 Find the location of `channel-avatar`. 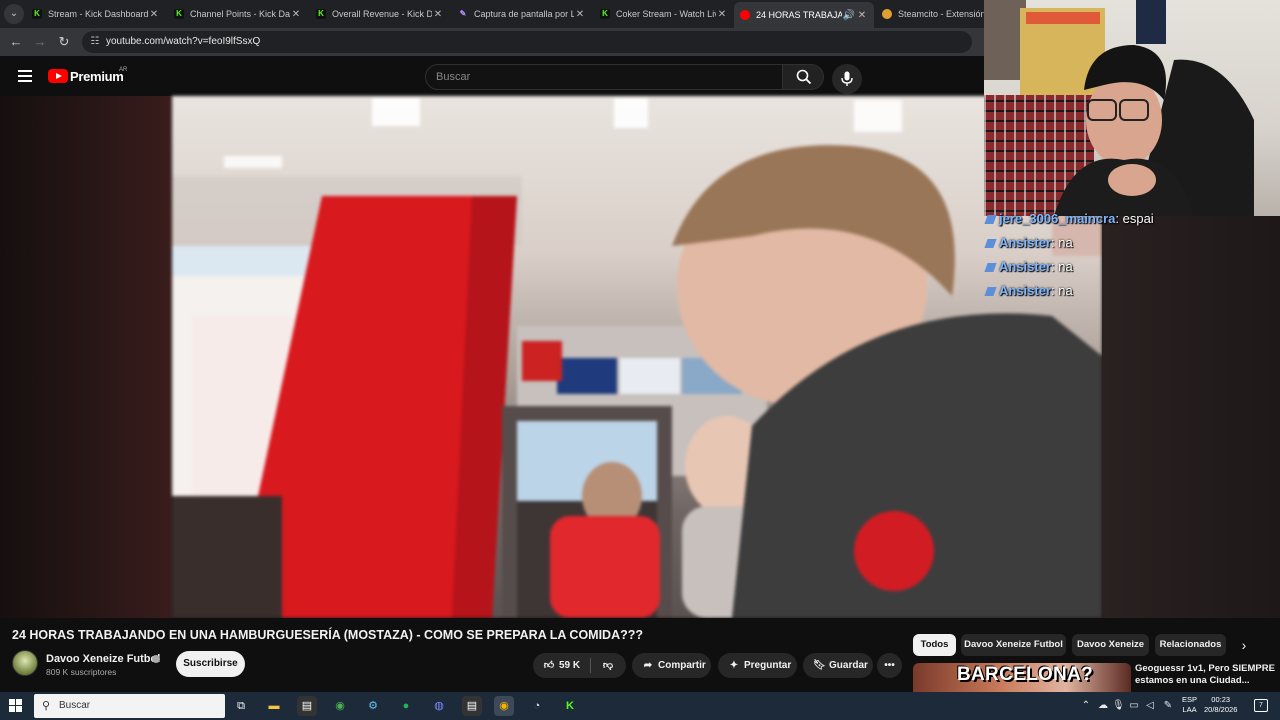

channel-avatar is located at coordinates (25, 663).